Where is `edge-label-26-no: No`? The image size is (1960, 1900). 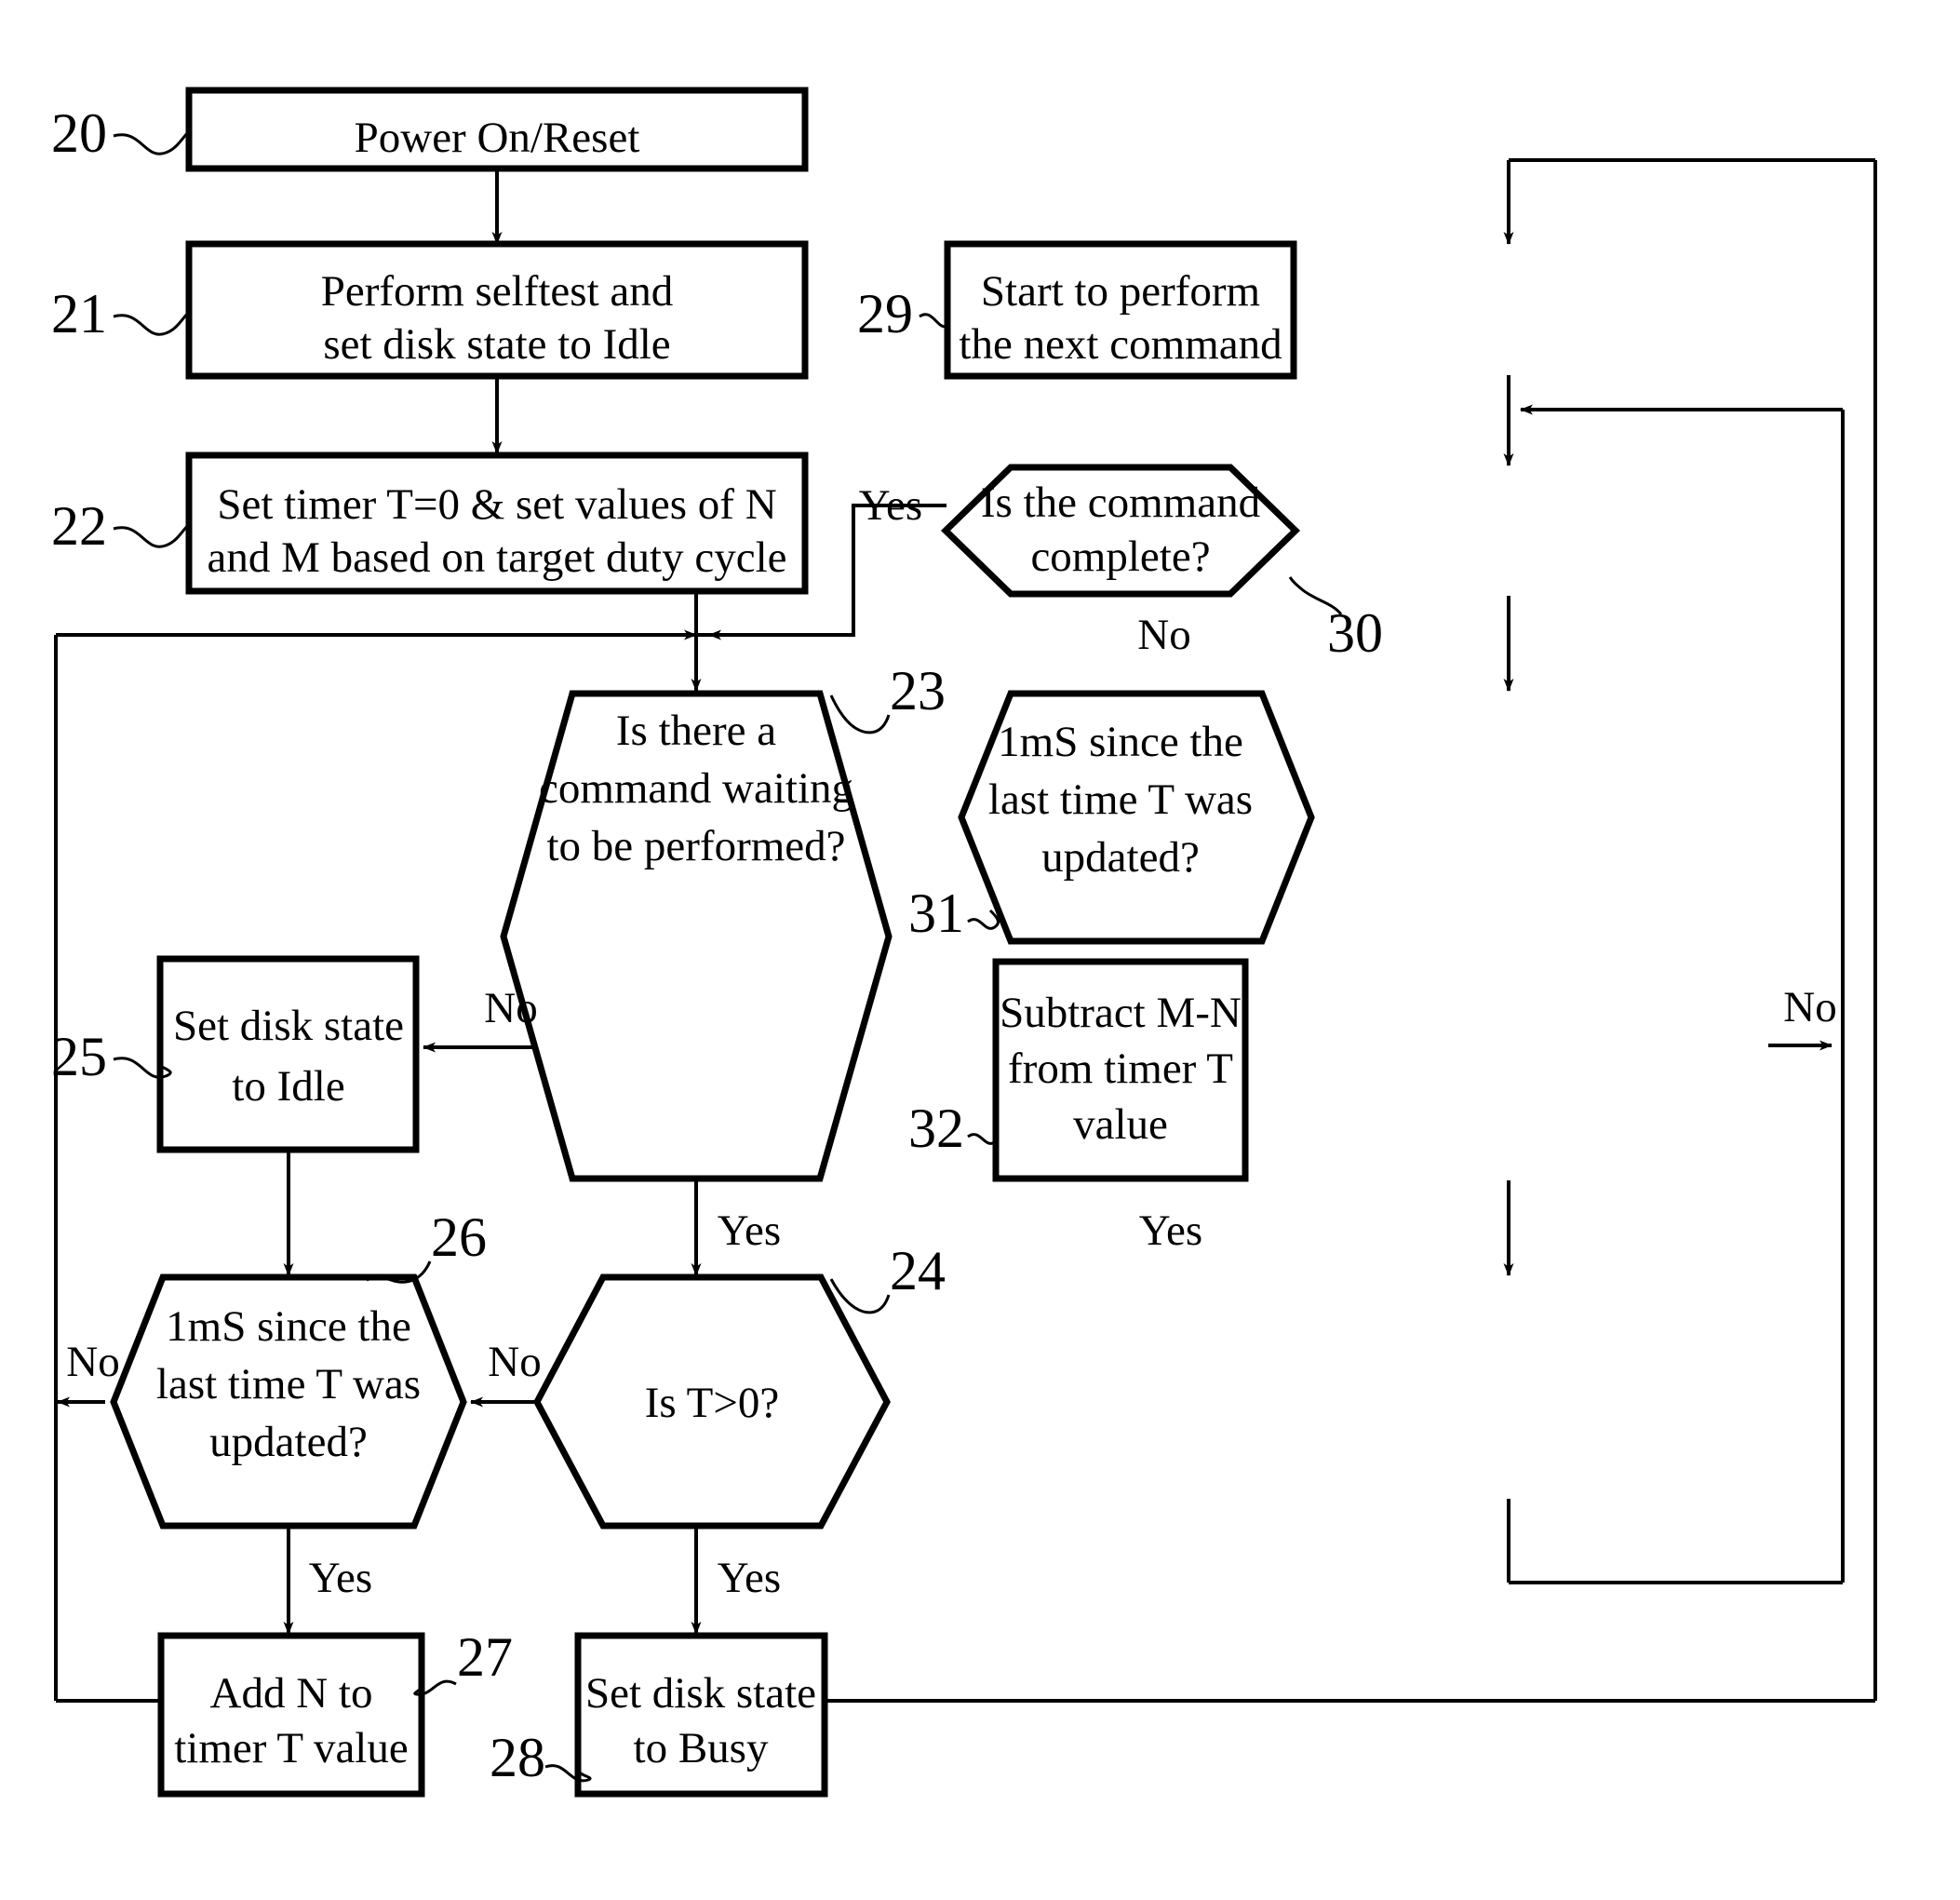 edge-label-26-no: No is located at coordinates (92, 1362).